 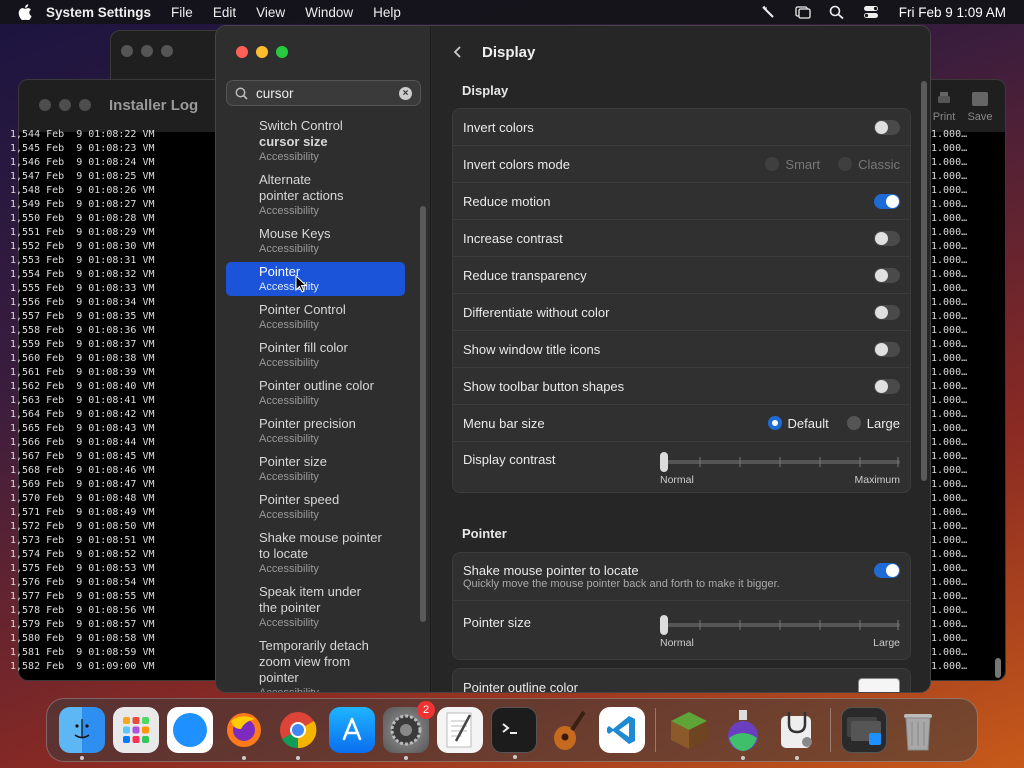 What do you see at coordinates (154, 105) in the screenshot?
I see `window-title: Installer Log` at bounding box center [154, 105].